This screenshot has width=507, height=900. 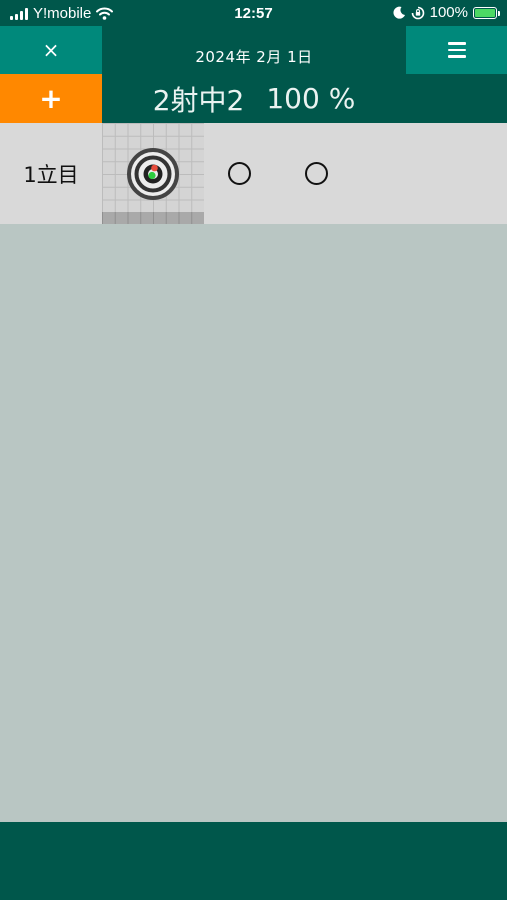 I want to click on header: × 2024年 2月 1日 + 2射中2 100 %, so click(x=253, y=74).